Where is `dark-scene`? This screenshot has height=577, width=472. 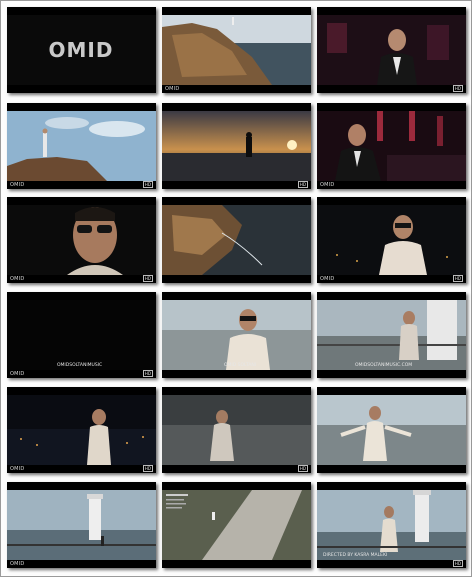 dark-scene is located at coordinates (81, 335).